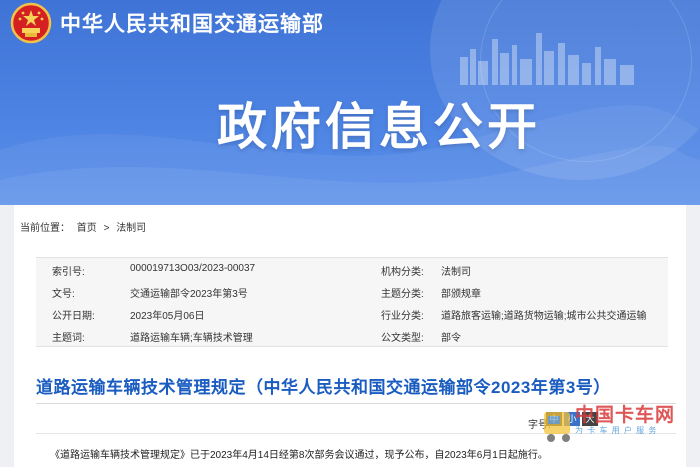 The width and height of the screenshot is (700, 467). What do you see at coordinates (63, 294) in the screenshot?
I see `meta-key: 文号:` at bounding box center [63, 294].